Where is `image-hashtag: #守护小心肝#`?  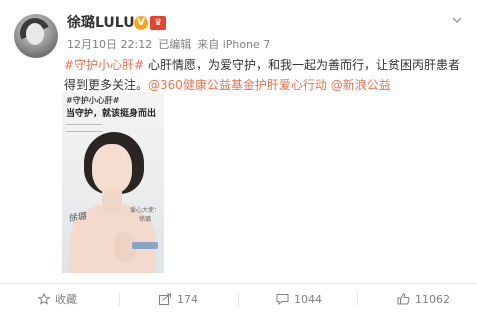
image-hashtag: #守护小心肝# is located at coordinates (93, 100).